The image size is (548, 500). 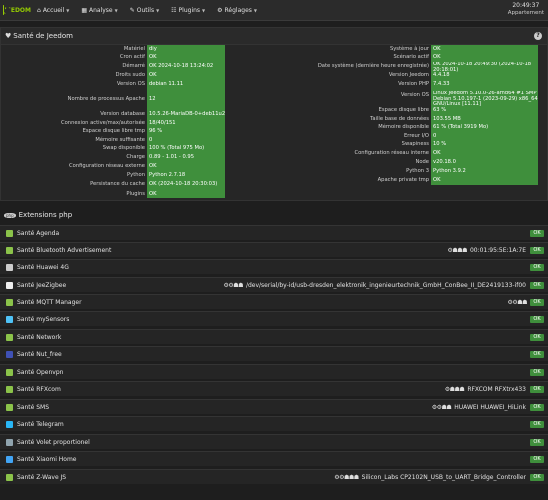 What do you see at coordinates (39, 337) in the screenshot?
I see `extension-label: Santé Network` at bounding box center [39, 337].